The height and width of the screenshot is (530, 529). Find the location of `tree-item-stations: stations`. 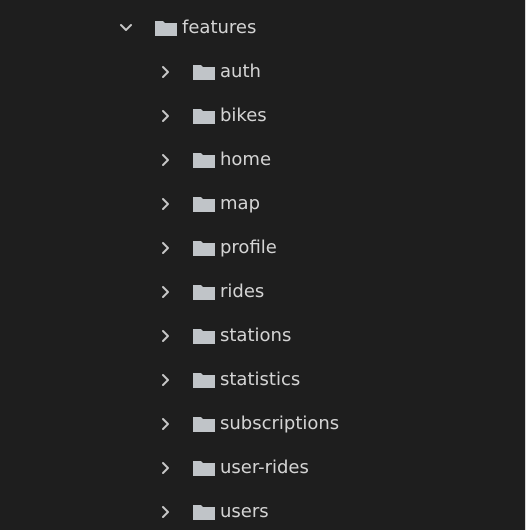

tree-item-stations: stations is located at coordinates (224, 336).